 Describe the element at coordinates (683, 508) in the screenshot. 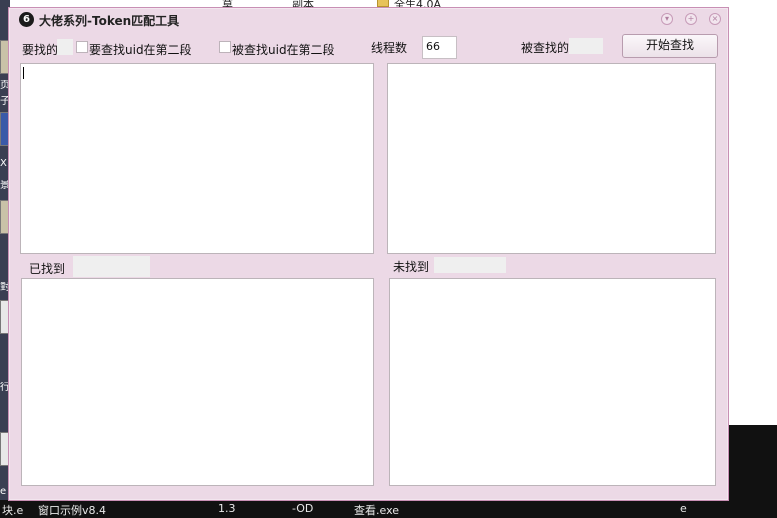

I see `taskbar-item: e` at that location.